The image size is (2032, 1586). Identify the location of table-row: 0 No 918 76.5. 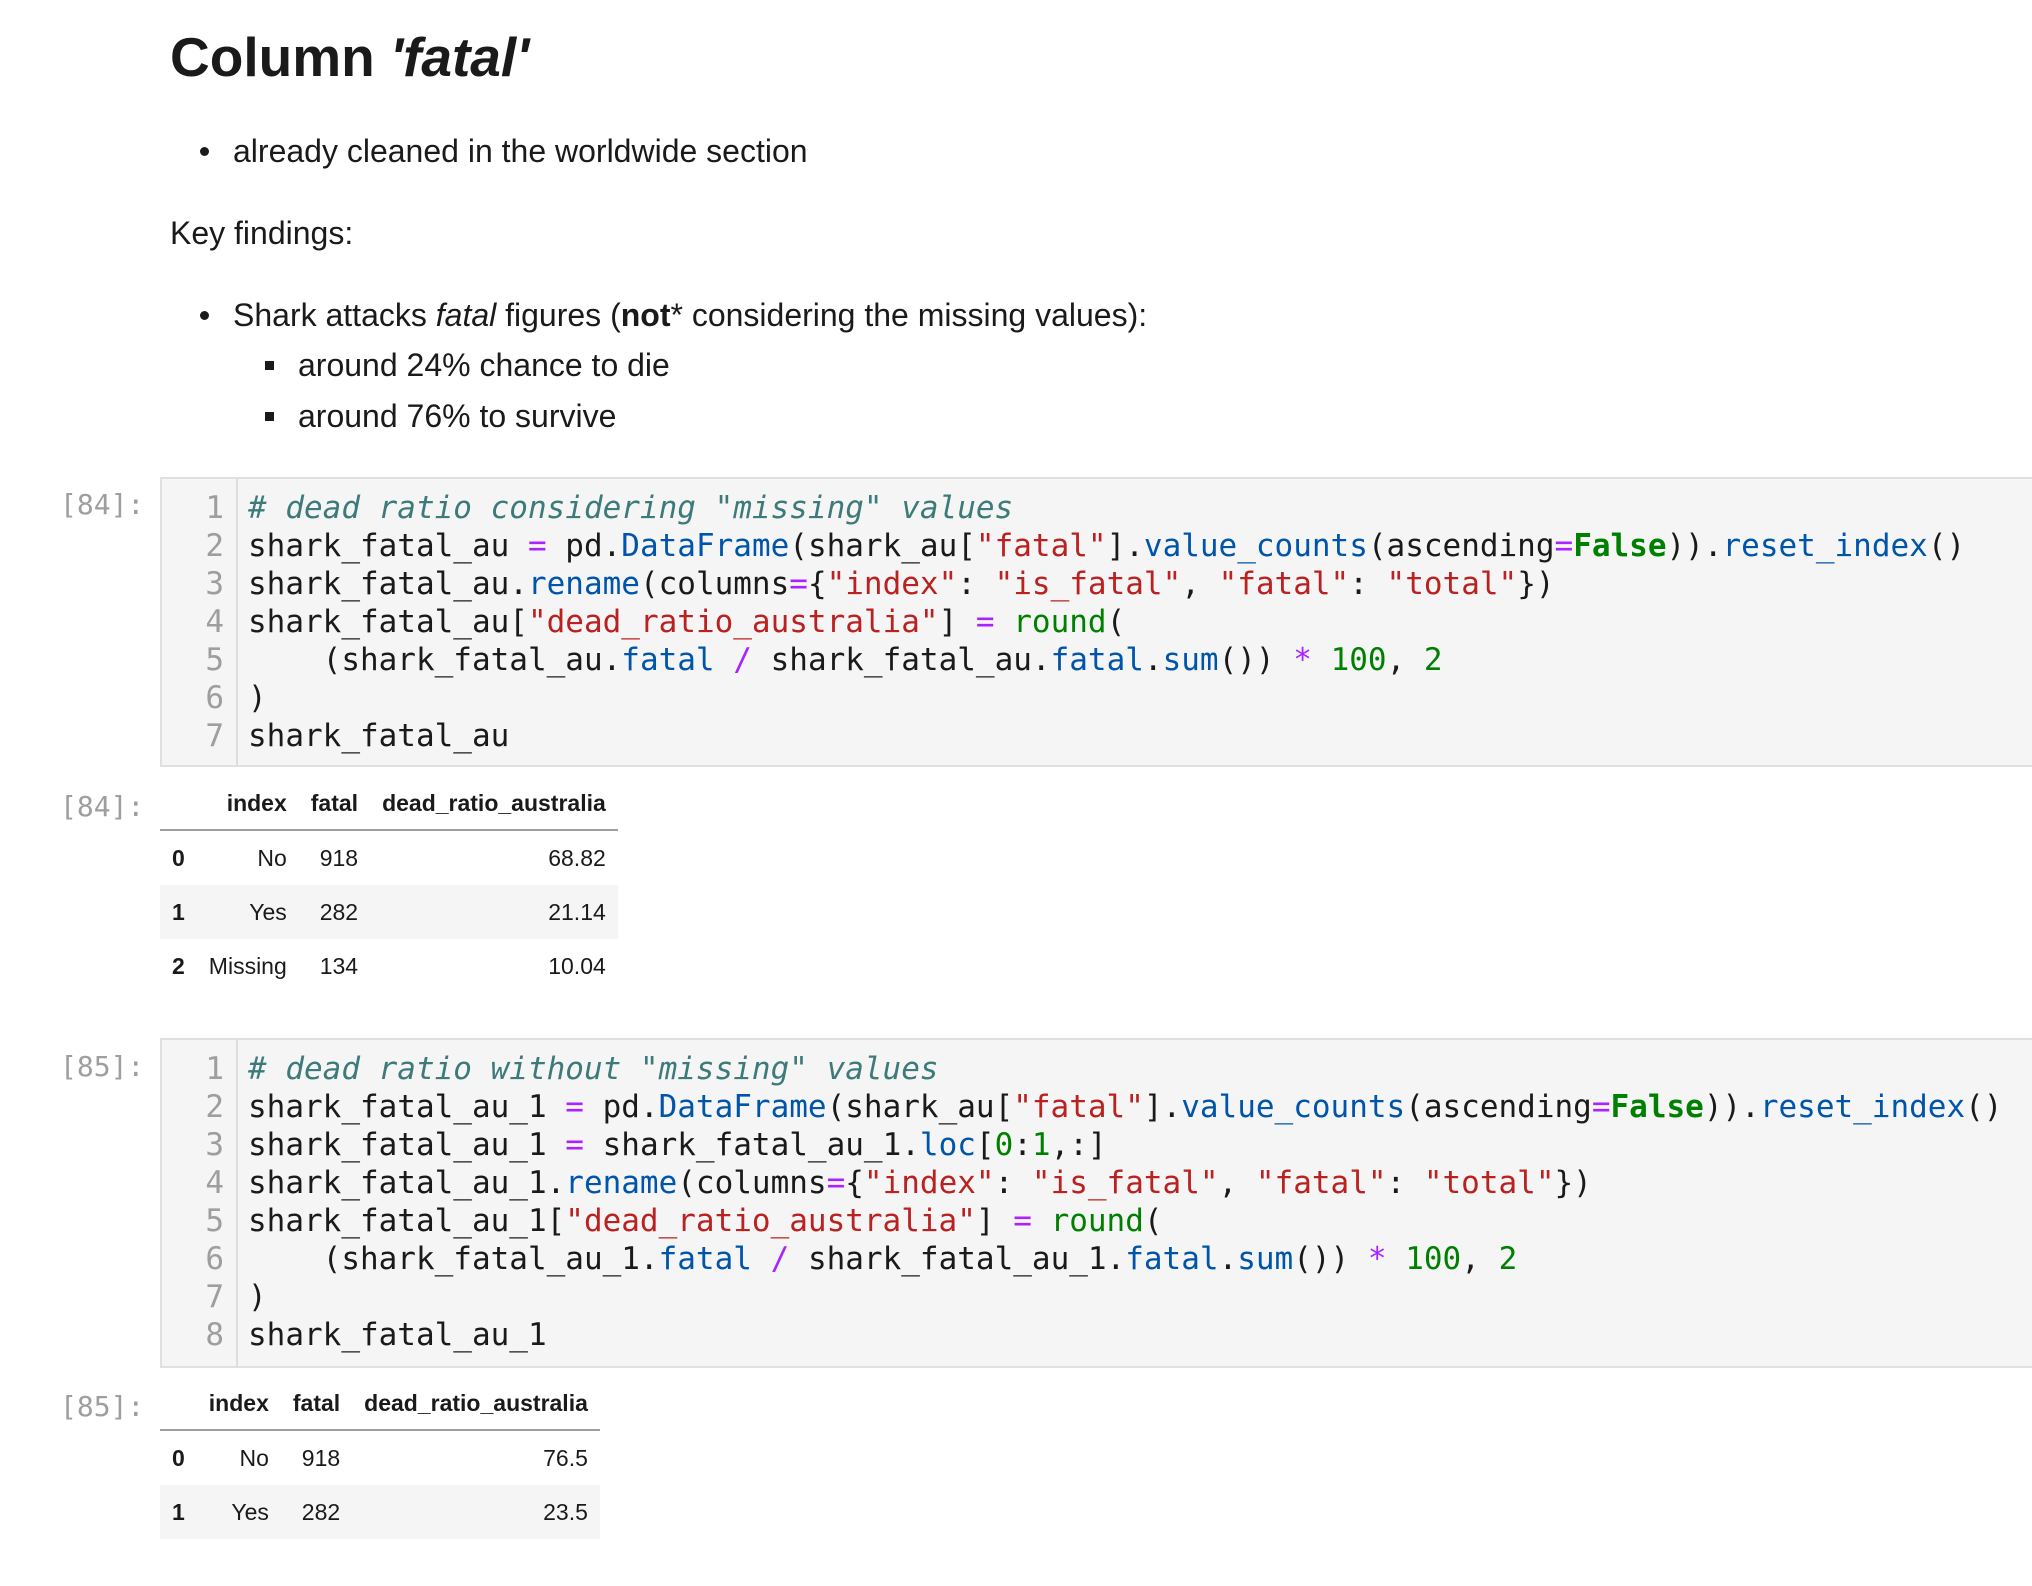
(380, 1457).